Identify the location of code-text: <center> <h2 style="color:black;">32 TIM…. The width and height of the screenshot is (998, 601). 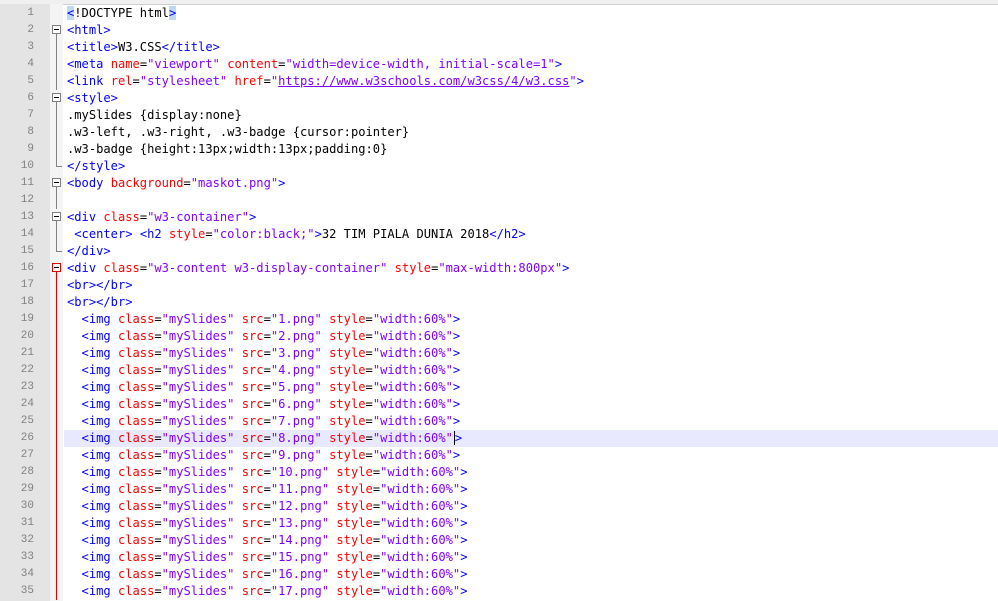
(296, 234).